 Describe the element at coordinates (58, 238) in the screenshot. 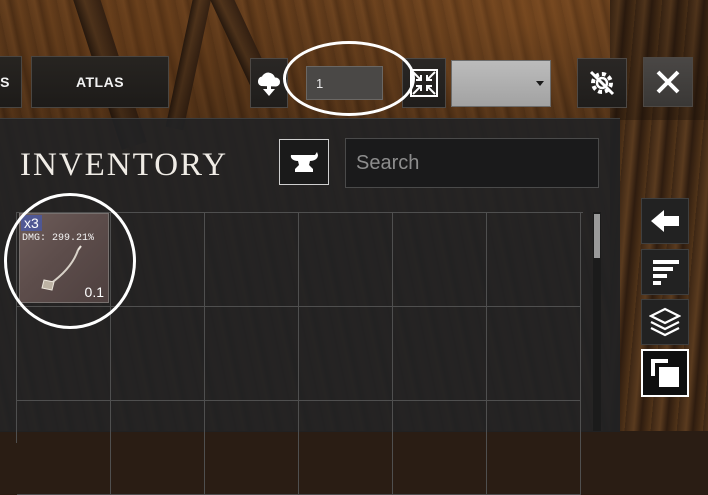

I see `item-damage-stat: DMG: 299.21%` at that location.